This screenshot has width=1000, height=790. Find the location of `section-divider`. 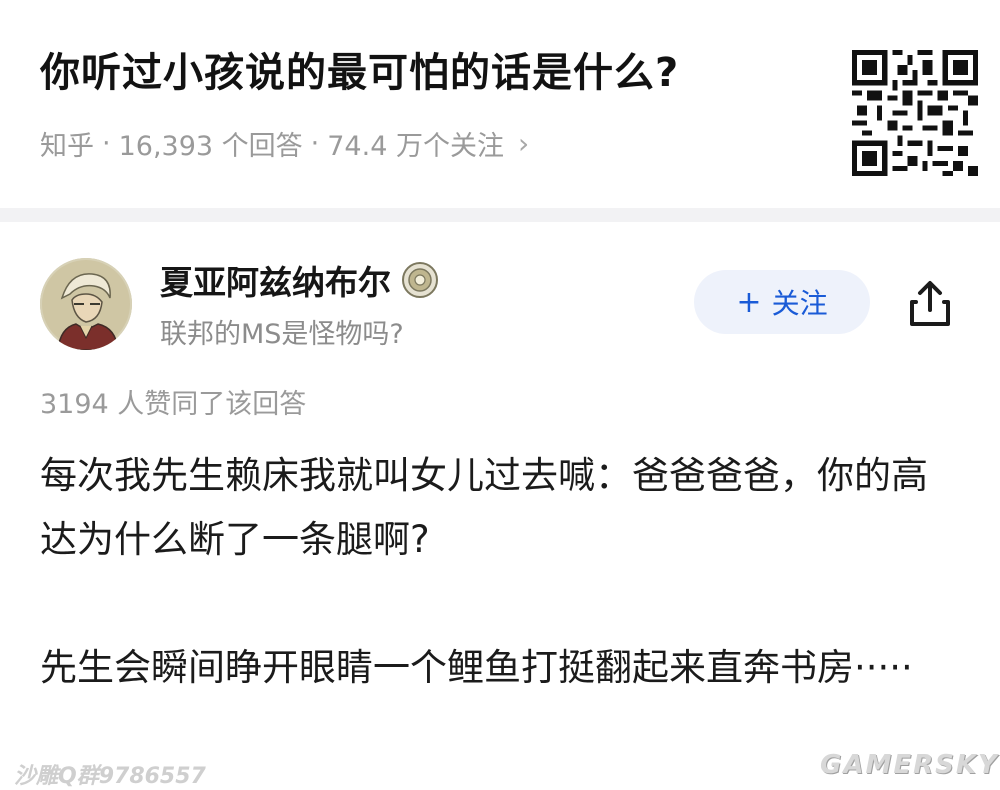

section-divider is located at coordinates (500, 215).